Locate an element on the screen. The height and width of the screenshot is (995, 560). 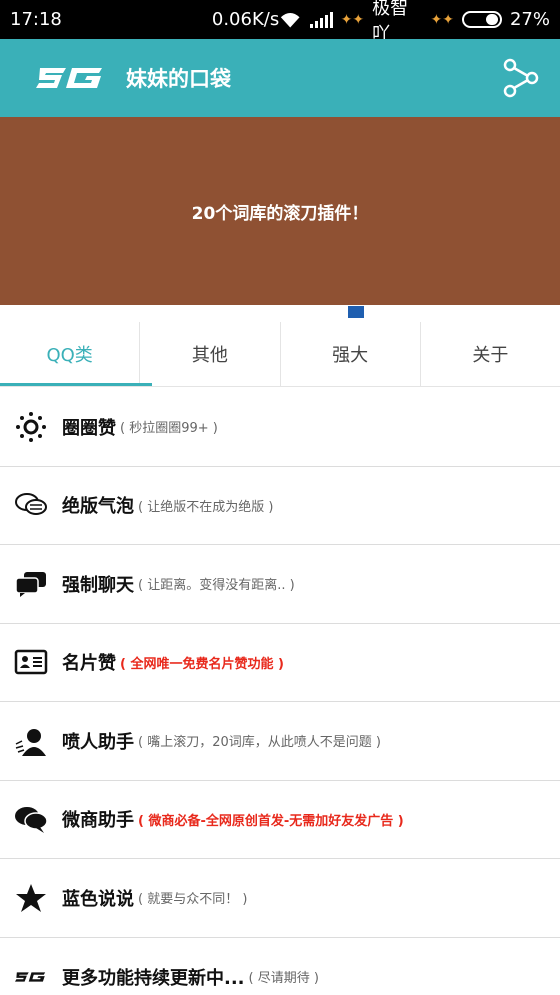
item-title: 微商助手 is located at coordinates (98, 821).